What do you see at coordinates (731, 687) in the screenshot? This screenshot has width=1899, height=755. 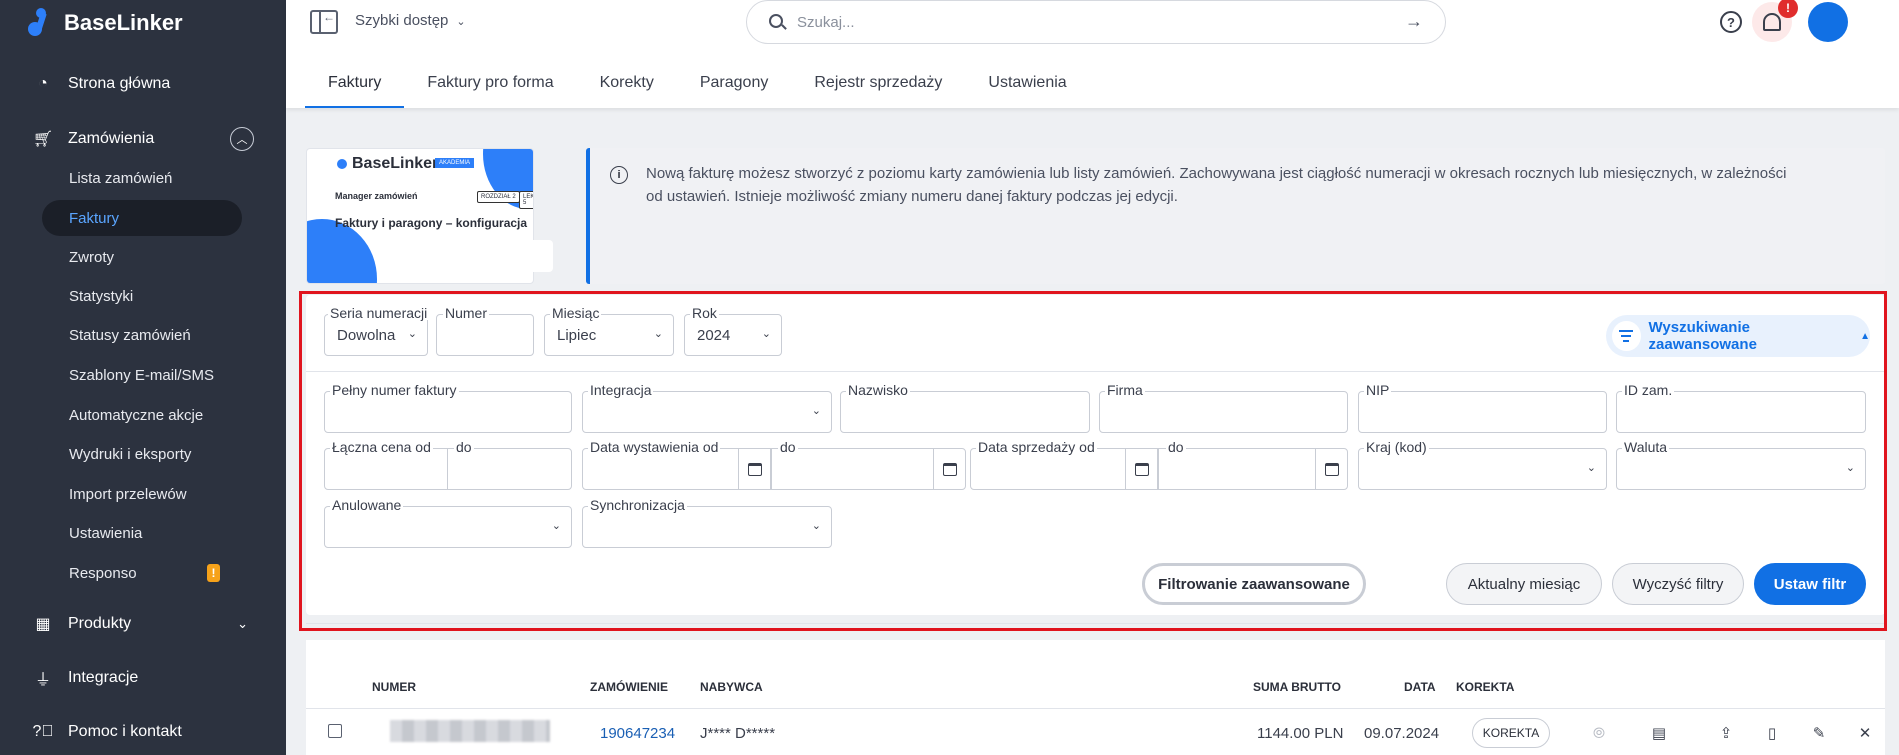 I see `column-header-nabywca: Nabywca` at bounding box center [731, 687].